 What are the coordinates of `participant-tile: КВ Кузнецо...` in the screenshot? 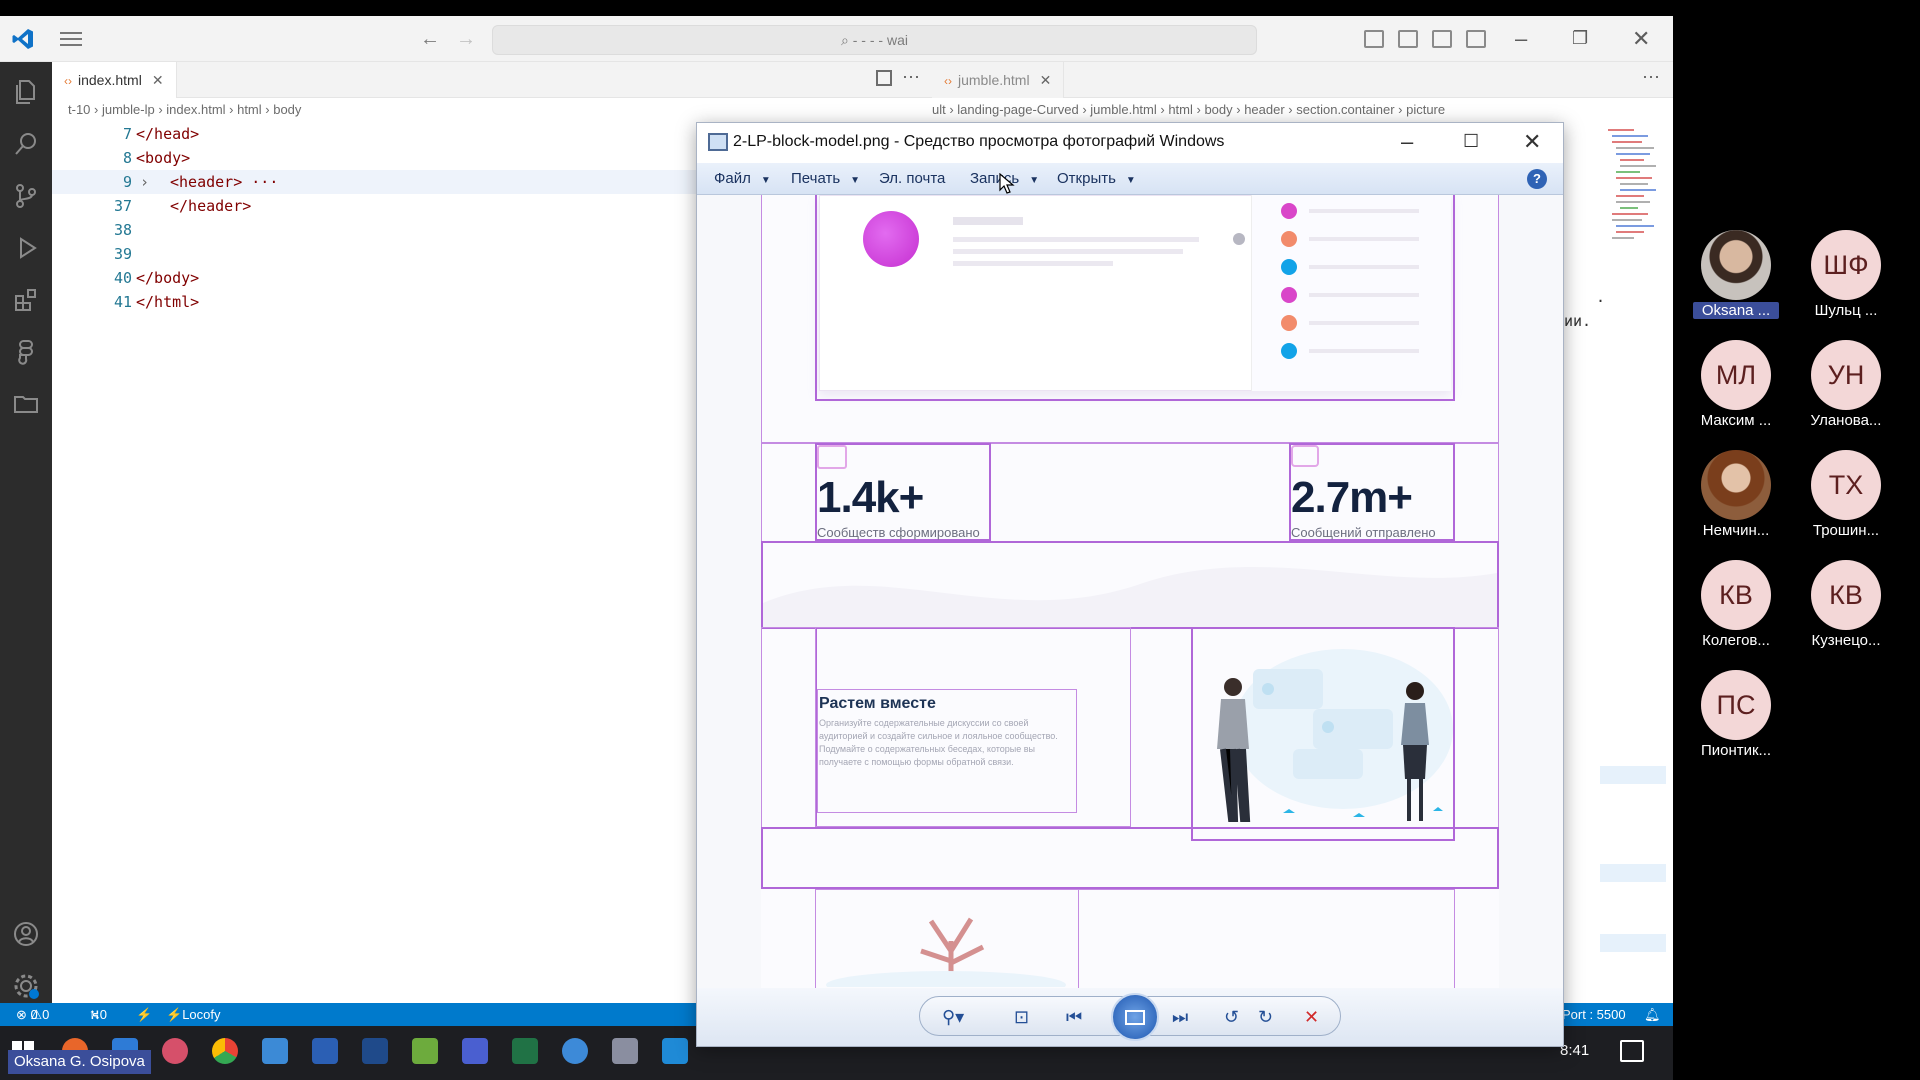 It's located at (1846, 610).